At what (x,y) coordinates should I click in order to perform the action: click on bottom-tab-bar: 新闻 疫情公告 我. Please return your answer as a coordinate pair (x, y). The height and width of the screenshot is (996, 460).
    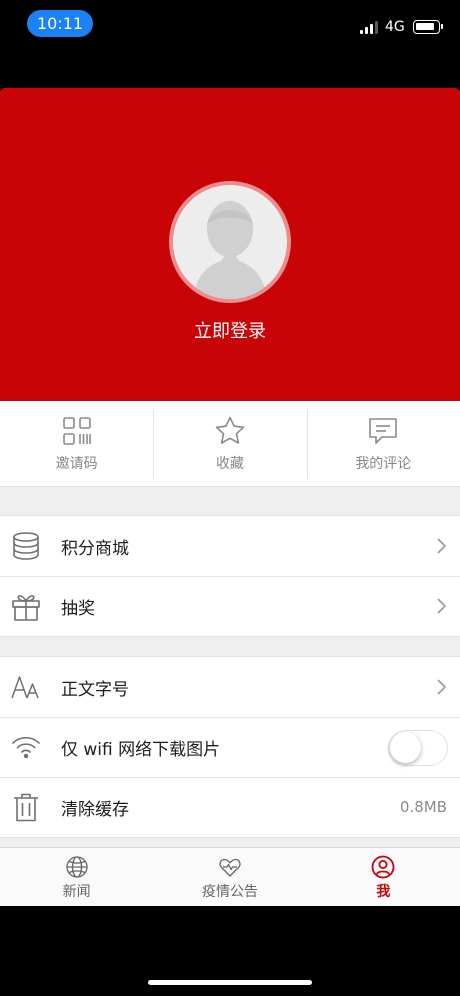
    Looking at the image, I should click on (230, 876).